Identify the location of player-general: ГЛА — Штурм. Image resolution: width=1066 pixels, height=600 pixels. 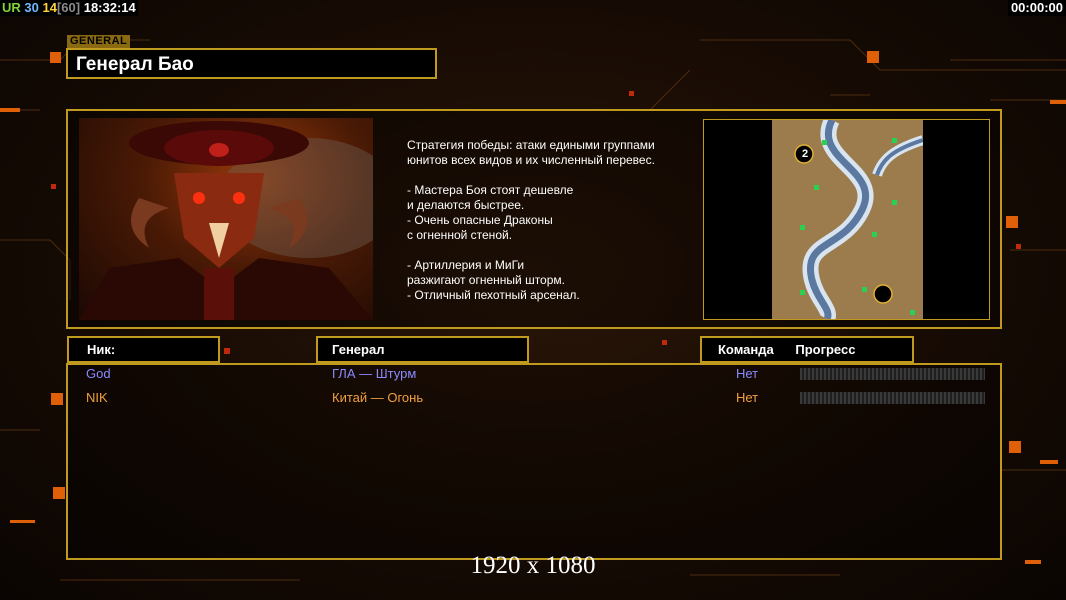
(374, 373).